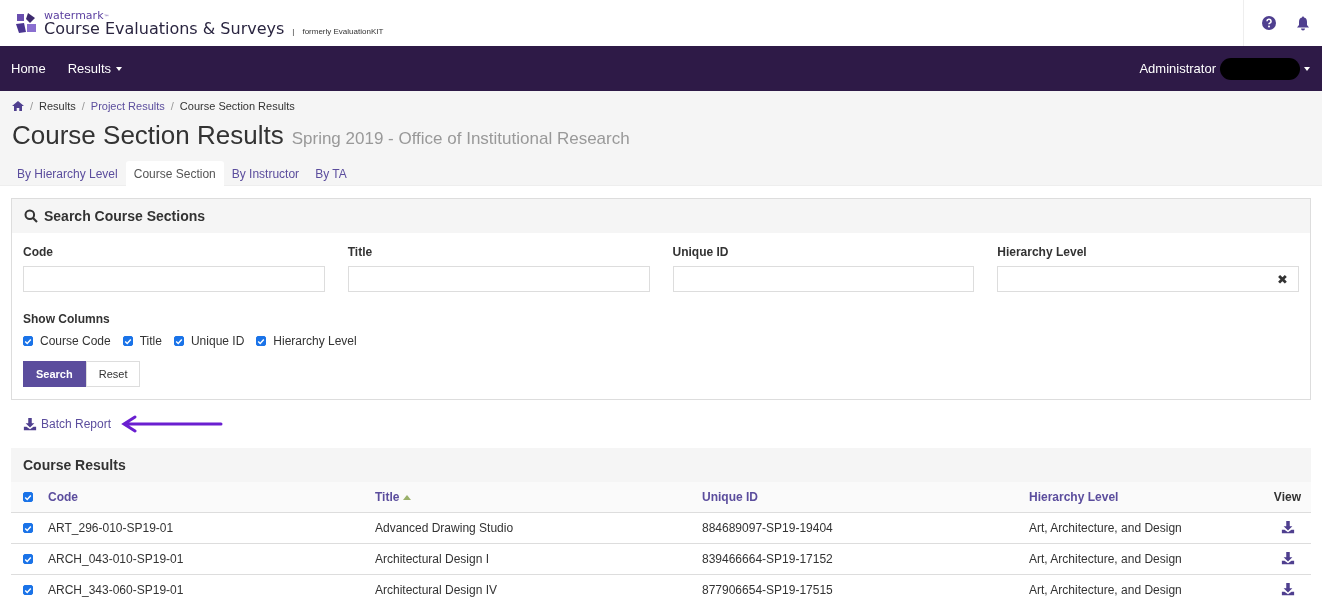 The image size is (1322, 604). Describe the element at coordinates (437, 590) in the screenshot. I see `table-cell-text: Architectural Design IV` at that location.